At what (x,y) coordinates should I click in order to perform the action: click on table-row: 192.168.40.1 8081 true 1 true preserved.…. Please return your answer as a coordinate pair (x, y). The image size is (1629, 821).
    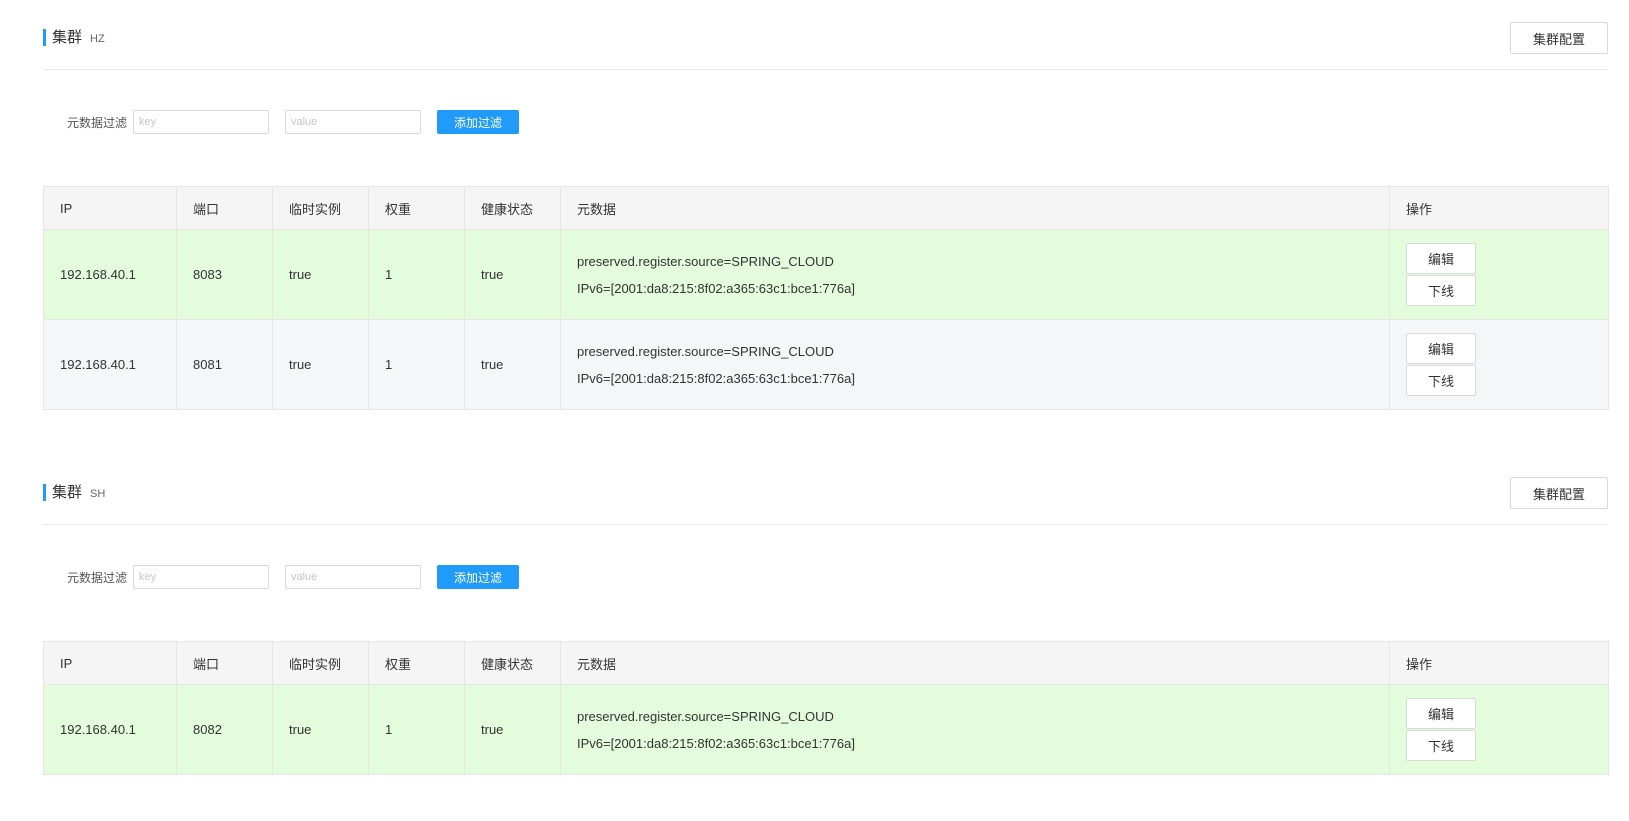
    Looking at the image, I should click on (826, 364).